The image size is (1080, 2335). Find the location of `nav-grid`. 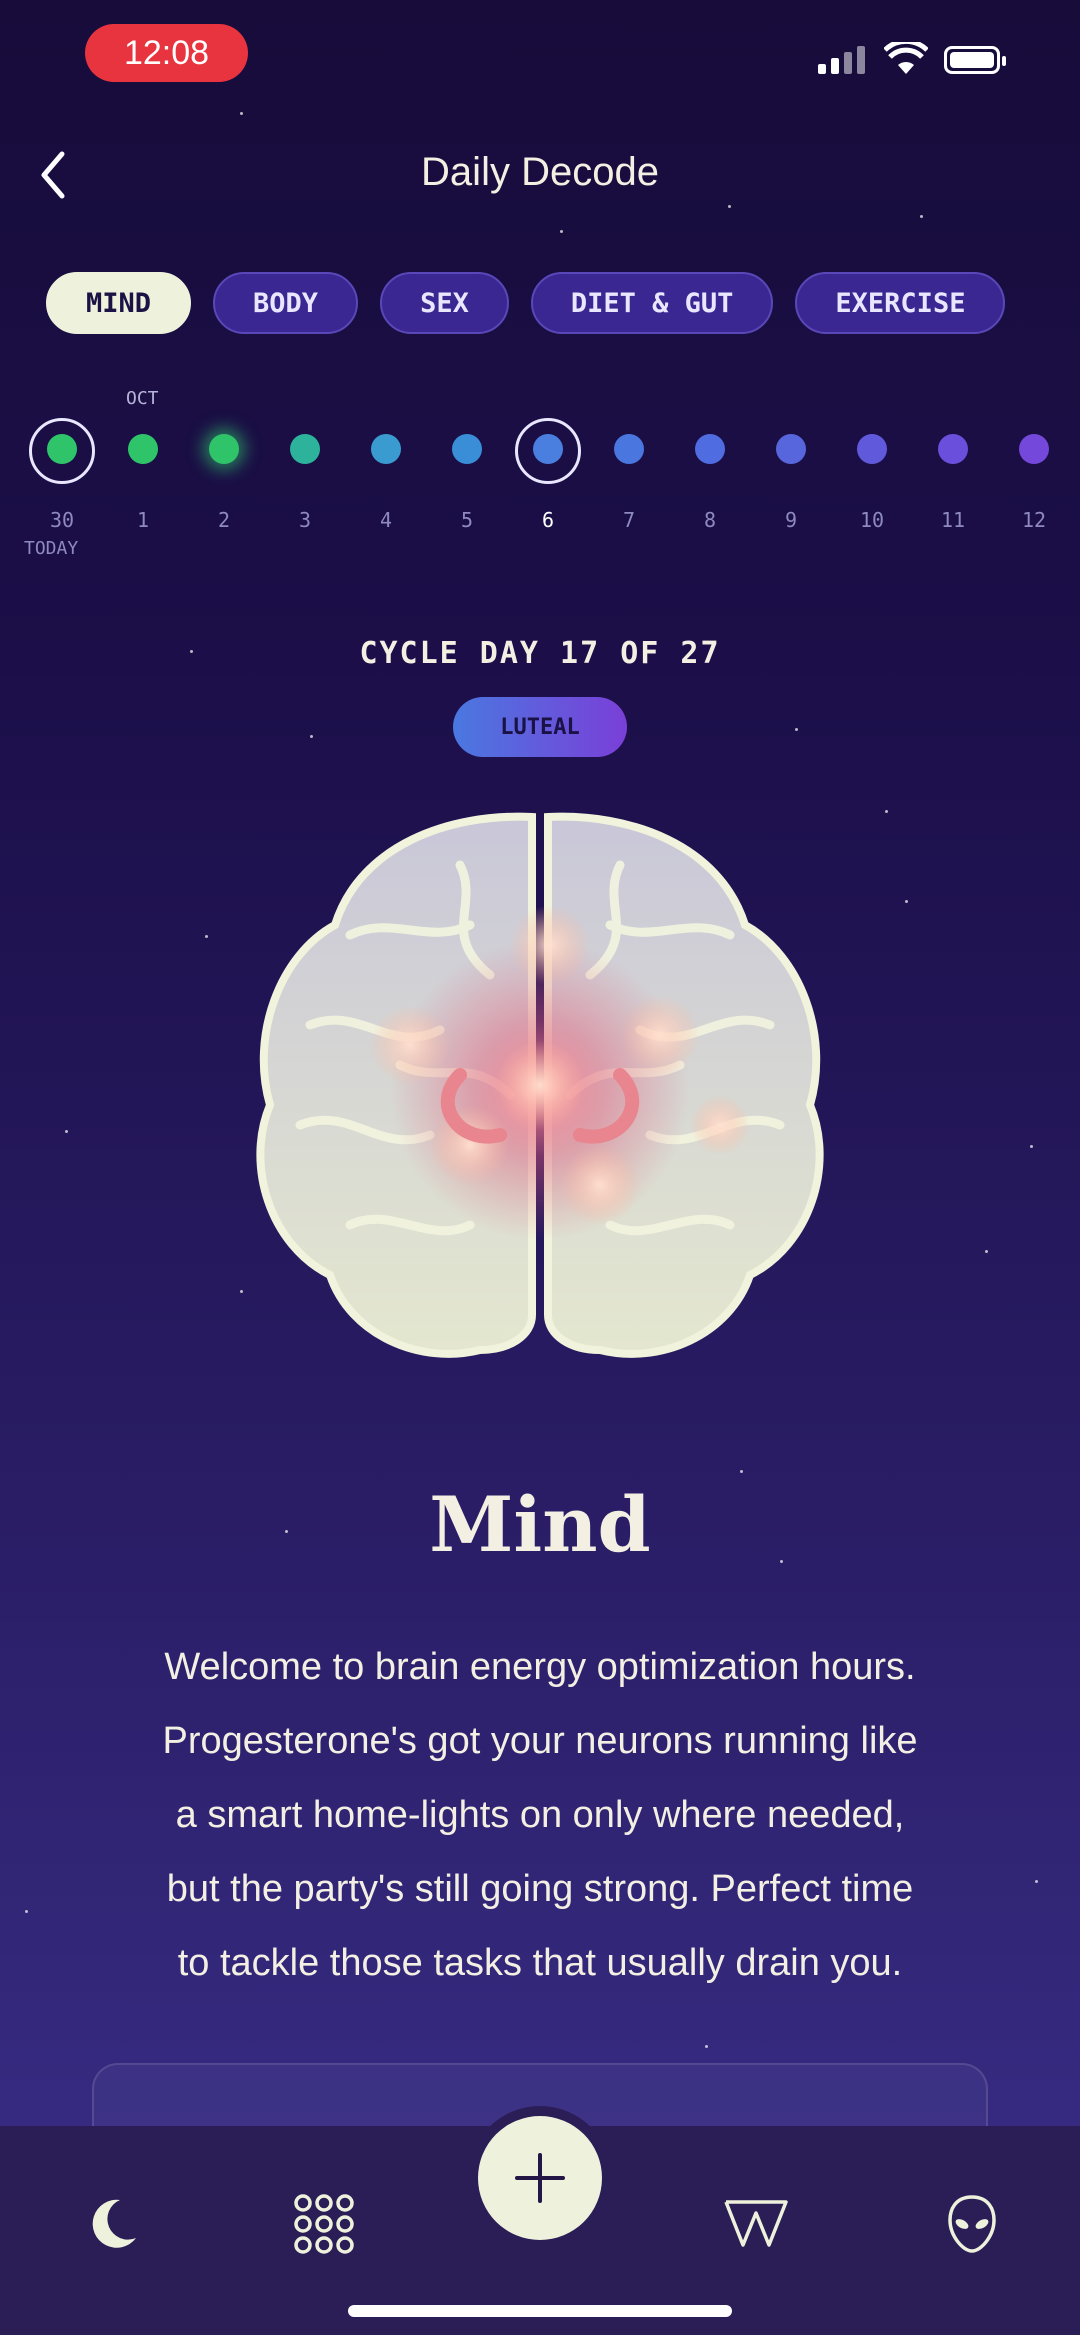

nav-grid is located at coordinates (324, 2224).